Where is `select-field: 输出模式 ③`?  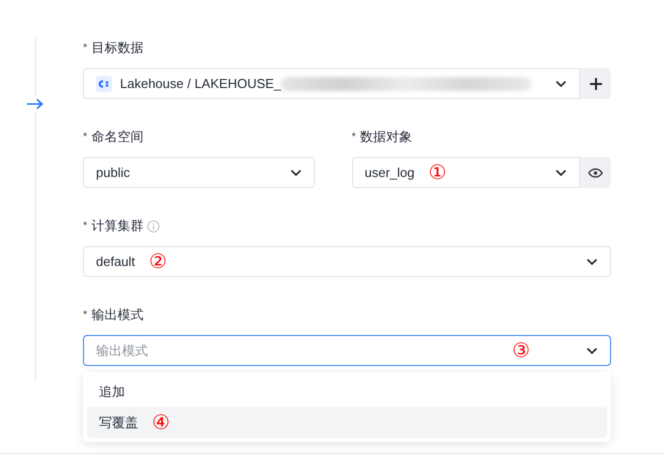
select-field: 输出模式 ③ is located at coordinates (347, 350).